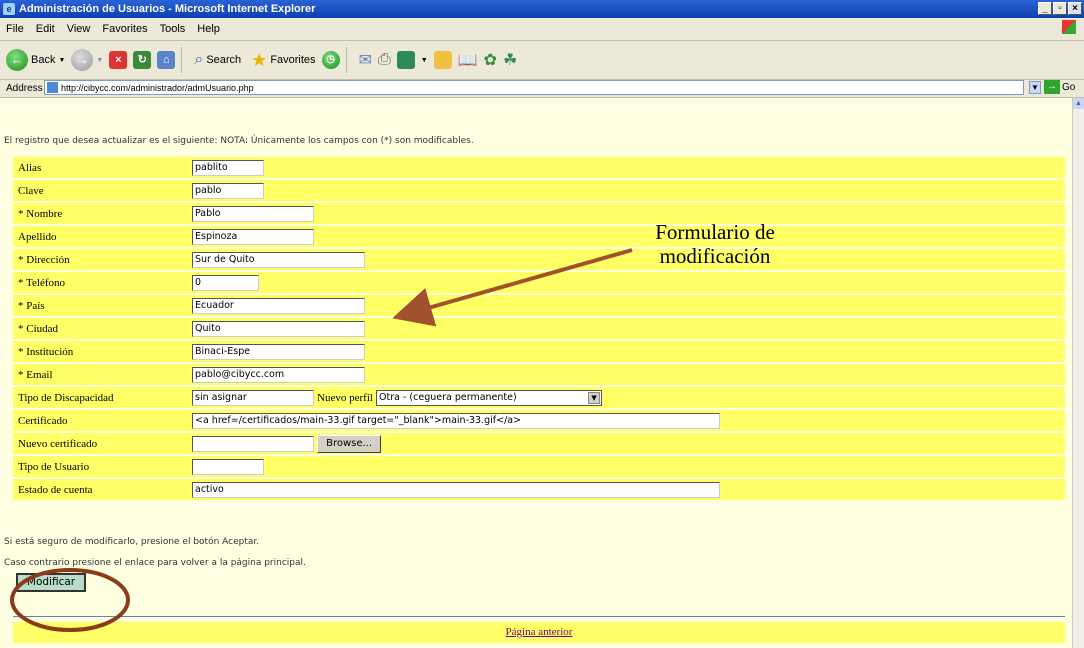 The image size is (1084, 648). Describe the element at coordinates (539, 259) in the screenshot. I see `table-row: * Dirección Sur de Quito` at that location.